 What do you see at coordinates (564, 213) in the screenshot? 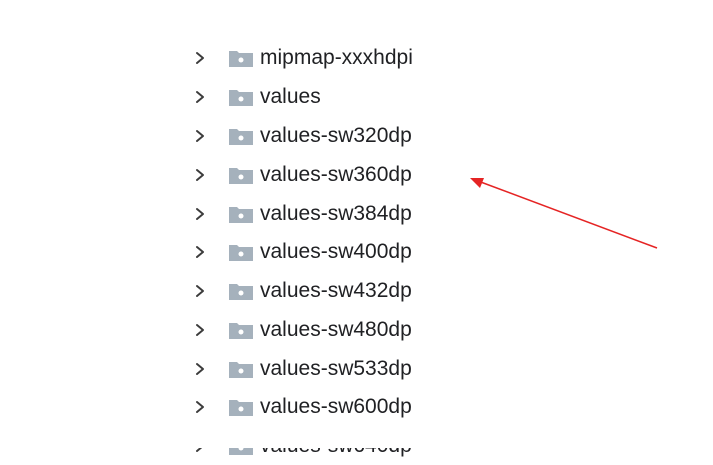
I see `red-arrow-icon` at bounding box center [564, 213].